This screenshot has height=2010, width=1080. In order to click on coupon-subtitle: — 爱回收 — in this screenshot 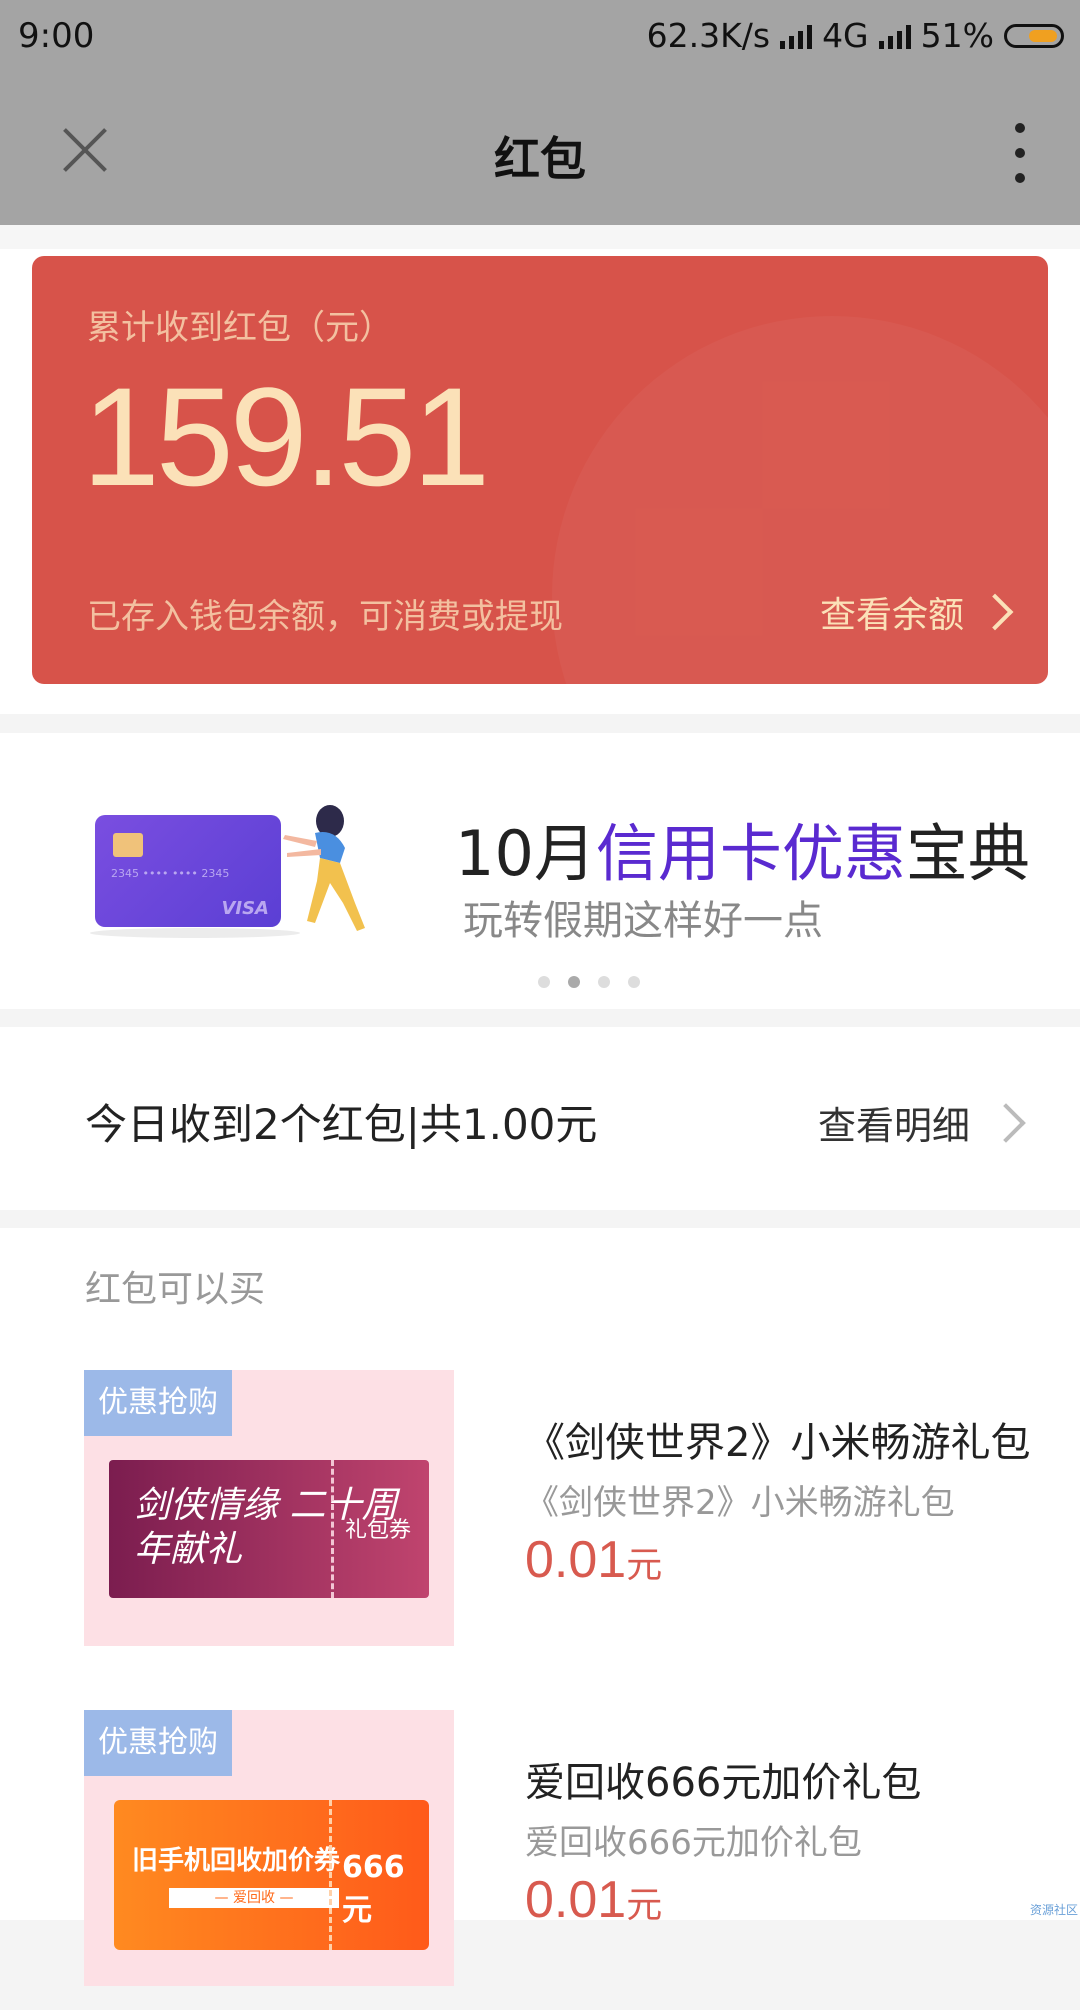, I will do `click(254, 1898)`.